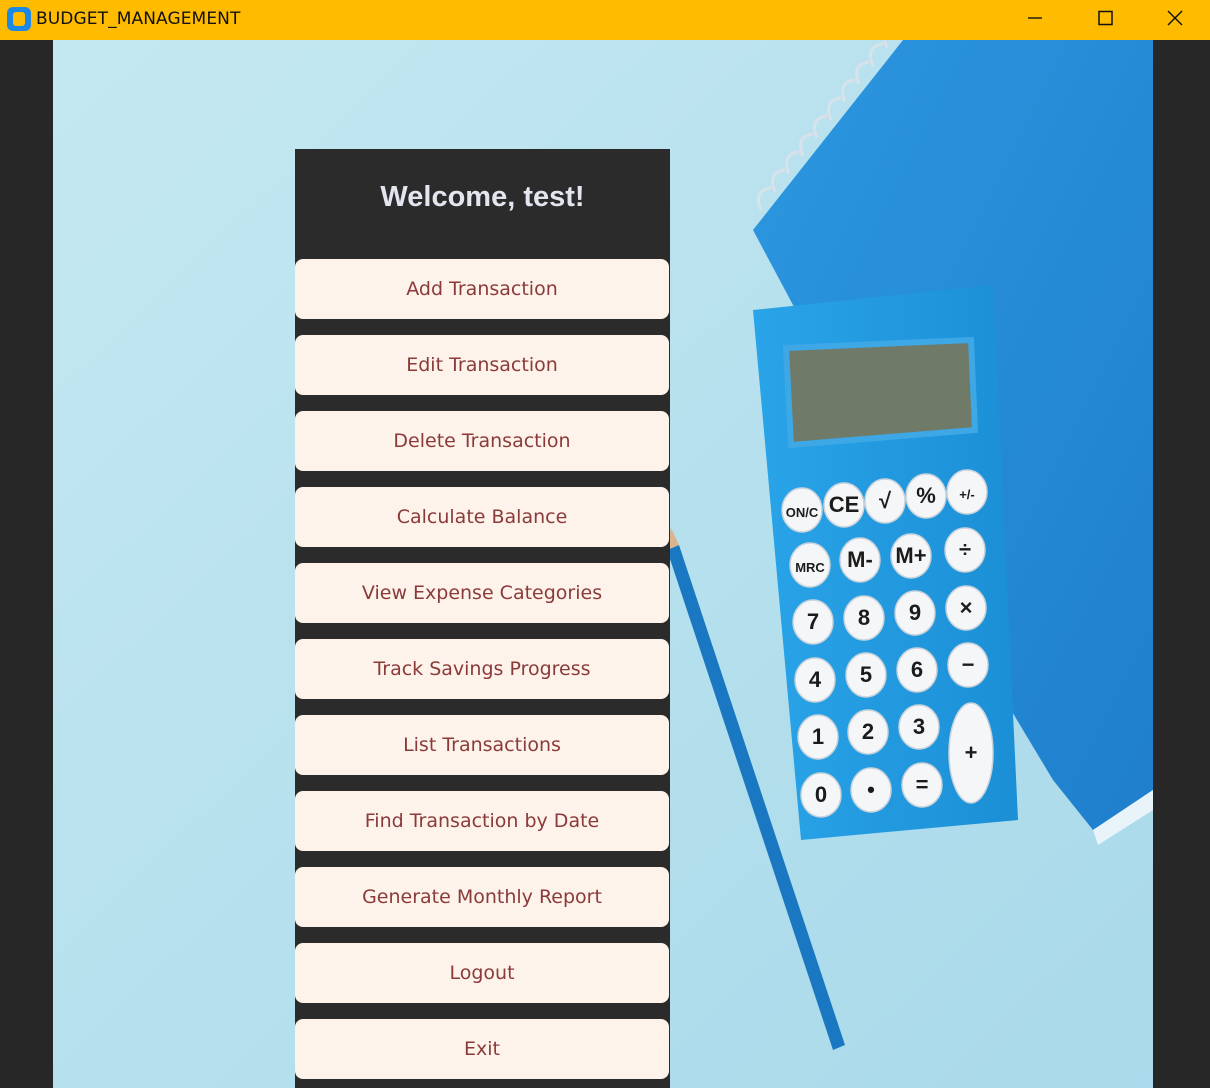 The height and width of the screenshot is (1088, 1210). Describe the element at coordinates (138, 19) in the screenshot. I see `window-title: BUDGET_MANAGEMENT` at that location.